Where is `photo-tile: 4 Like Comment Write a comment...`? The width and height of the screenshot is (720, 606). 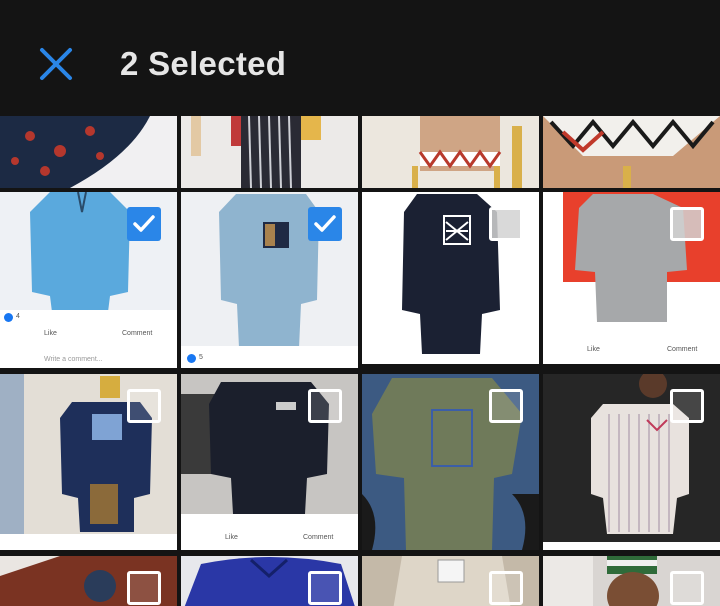 photo-tile: 4 Like Comment Write a comment... is located at coordinates (88, 280).